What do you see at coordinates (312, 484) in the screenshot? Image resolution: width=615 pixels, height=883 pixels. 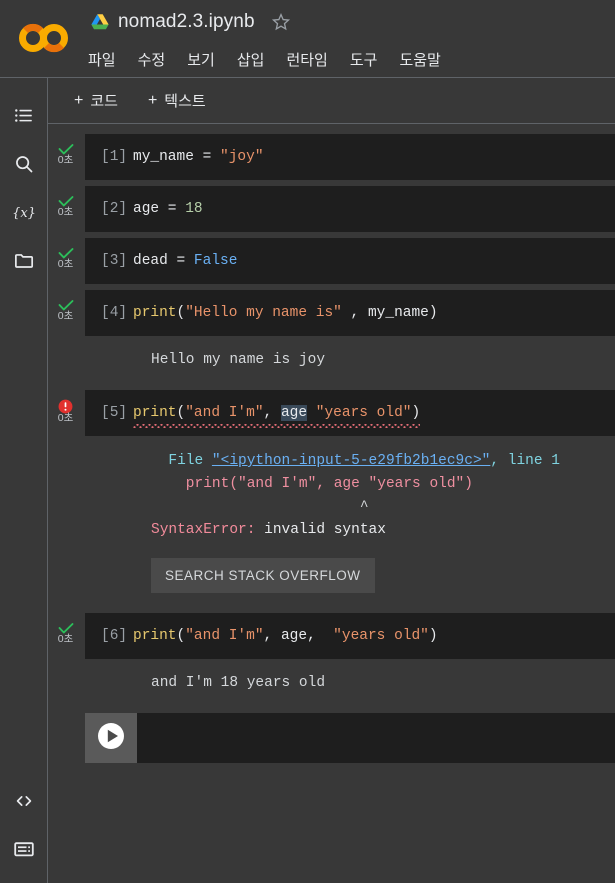 I see `traceback-source-line: print("and I'm", age "years old")` at bounding box center [312, 484].